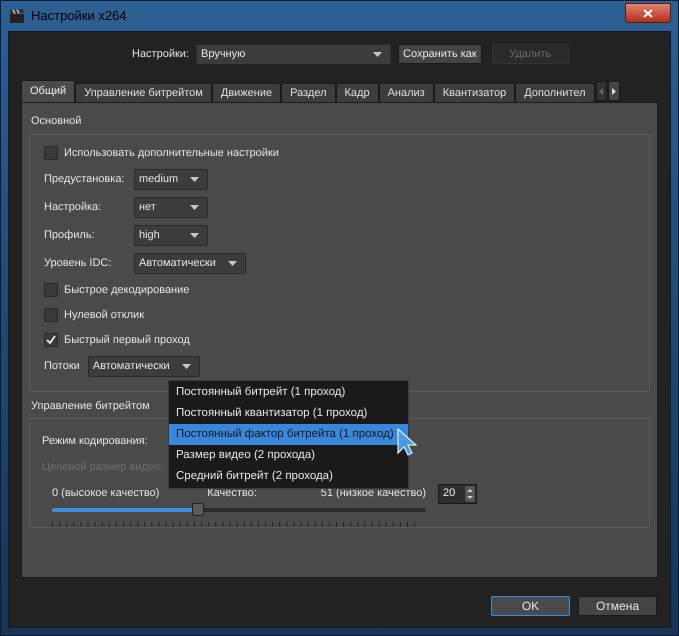 The width and height of the screenshot is (679, 636). I want to click on field-label: Потоки, so click(62, 366).